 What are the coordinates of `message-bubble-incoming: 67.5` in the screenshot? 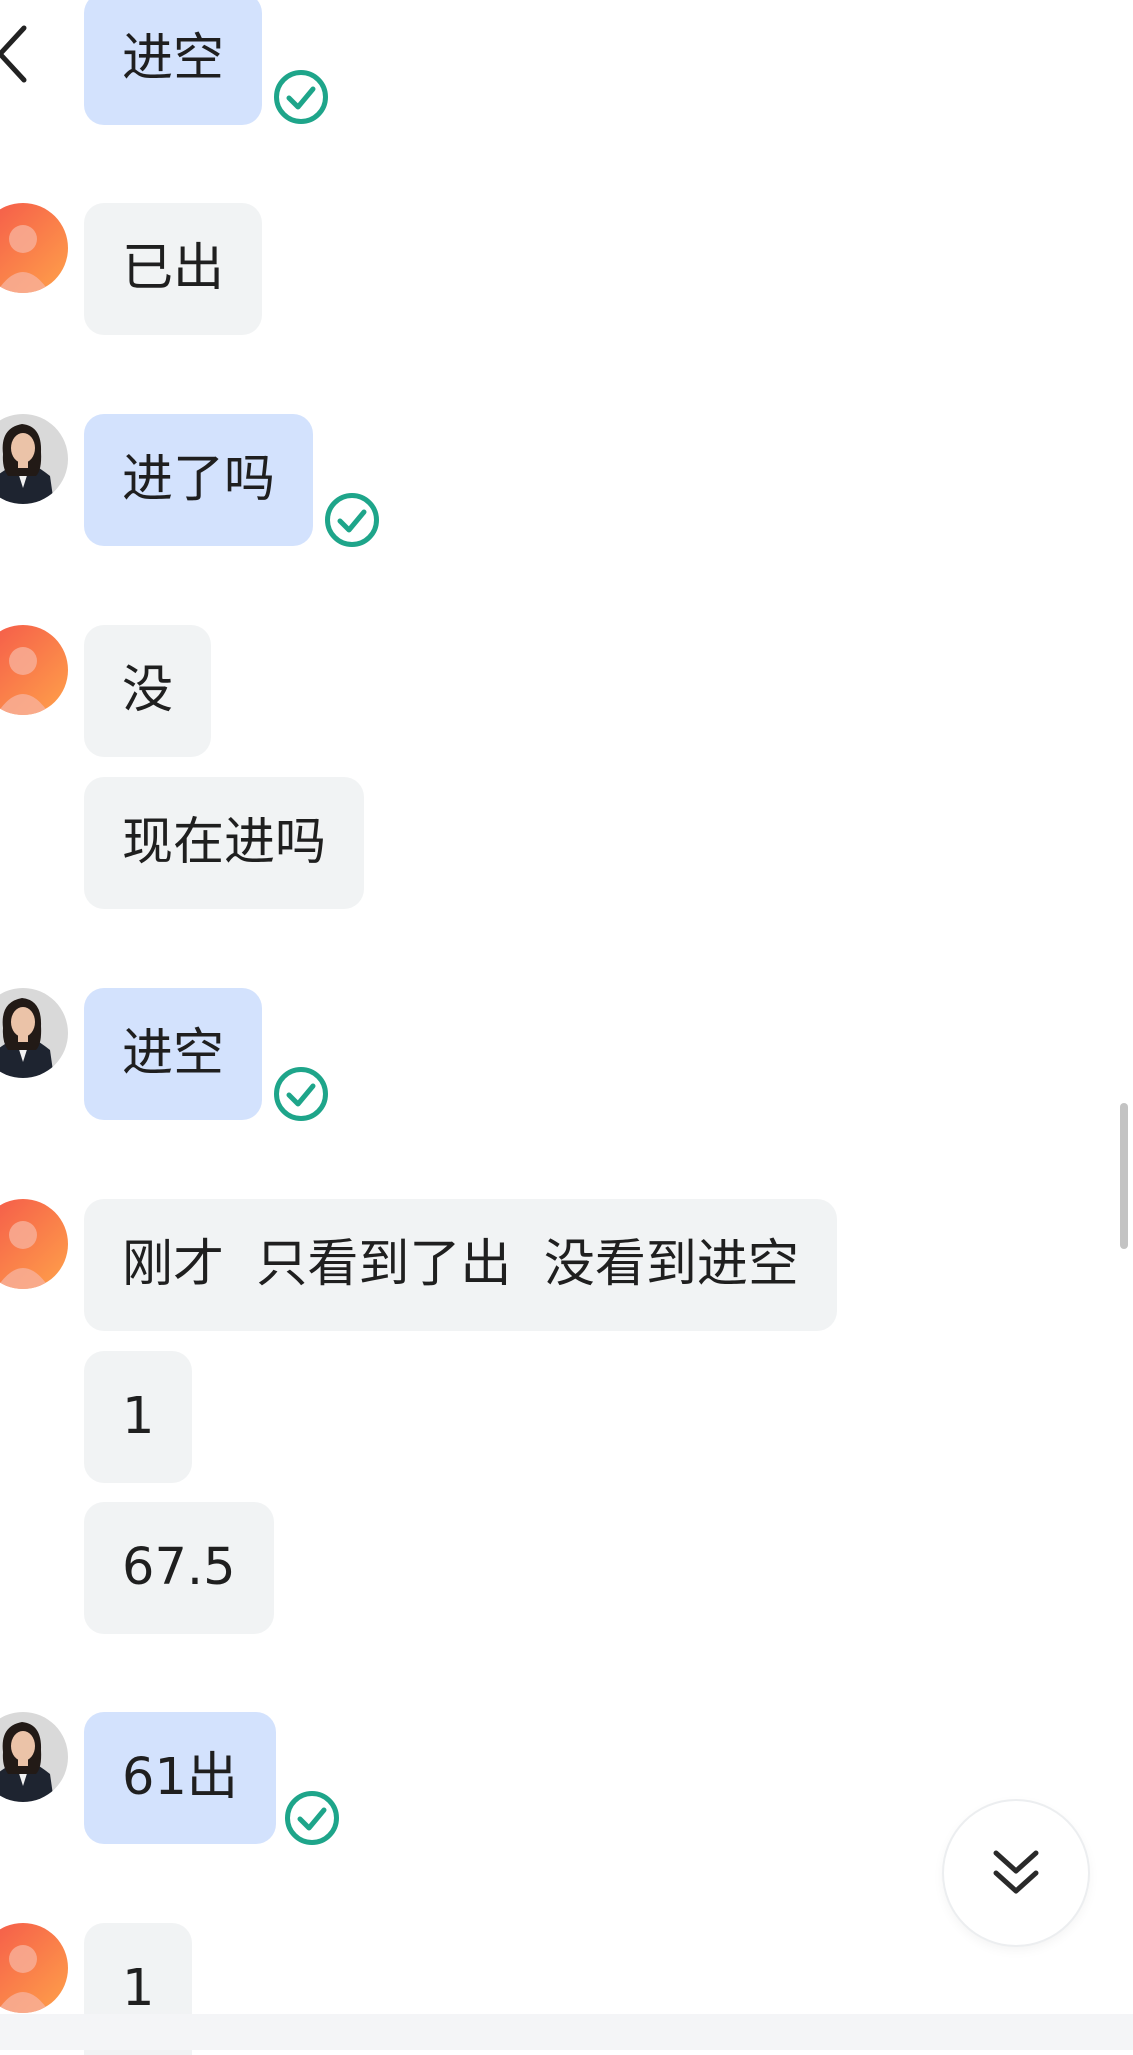 It's located at (179, 1568).